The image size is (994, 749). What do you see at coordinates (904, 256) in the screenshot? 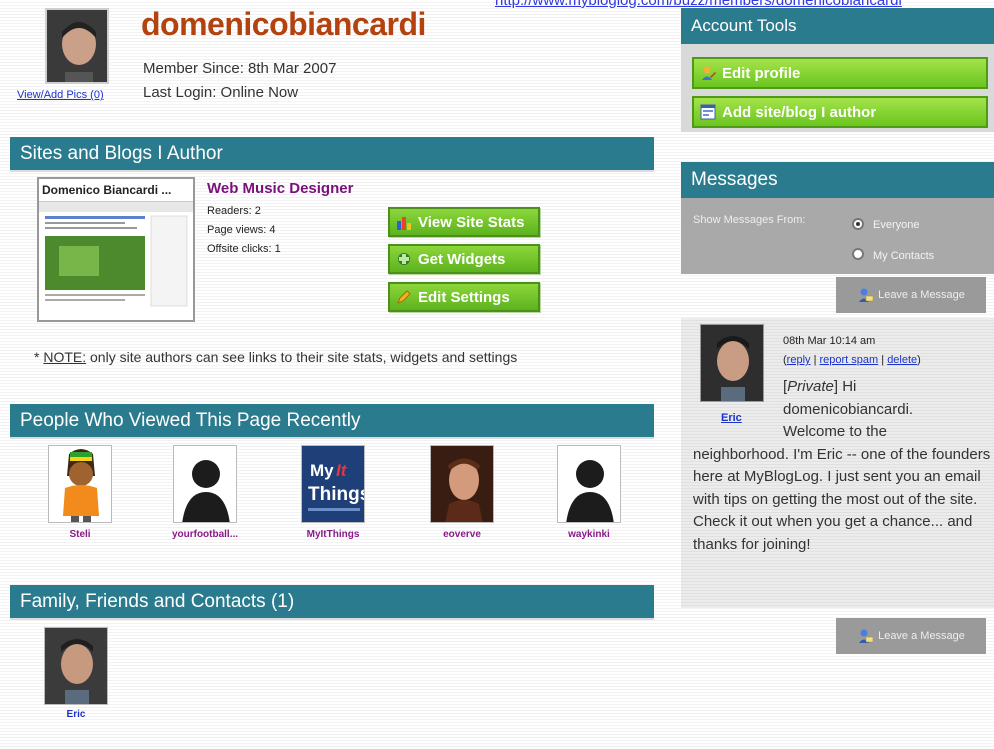
I see `radio-my-contacts-label: My Contacts` at bounding box center [904, 256].